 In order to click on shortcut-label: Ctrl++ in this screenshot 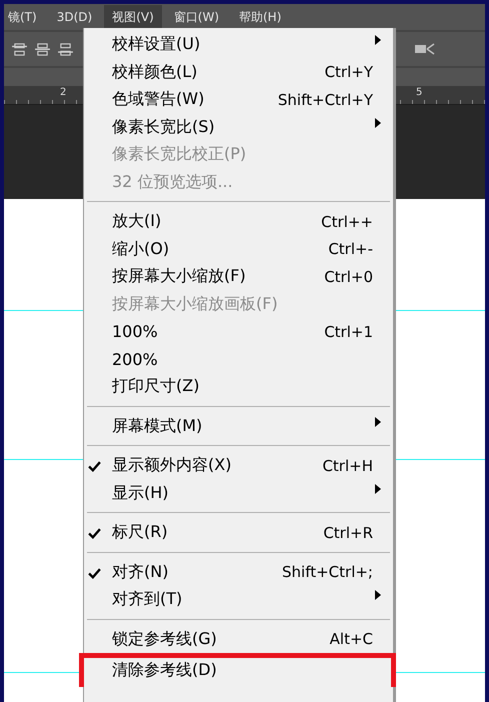, I will do `click(347, 221)`.